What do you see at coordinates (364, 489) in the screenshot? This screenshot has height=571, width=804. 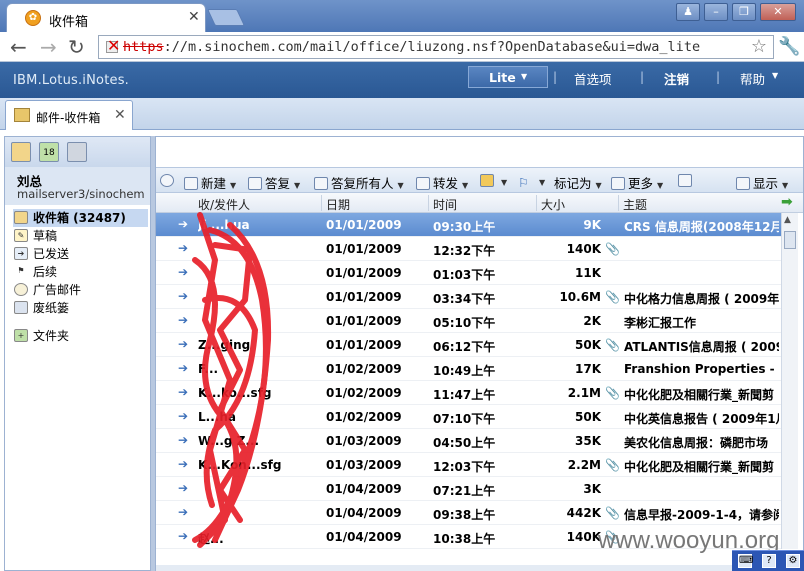 I see `message-date: 01/04/2009` at bounding box center [364, 489].